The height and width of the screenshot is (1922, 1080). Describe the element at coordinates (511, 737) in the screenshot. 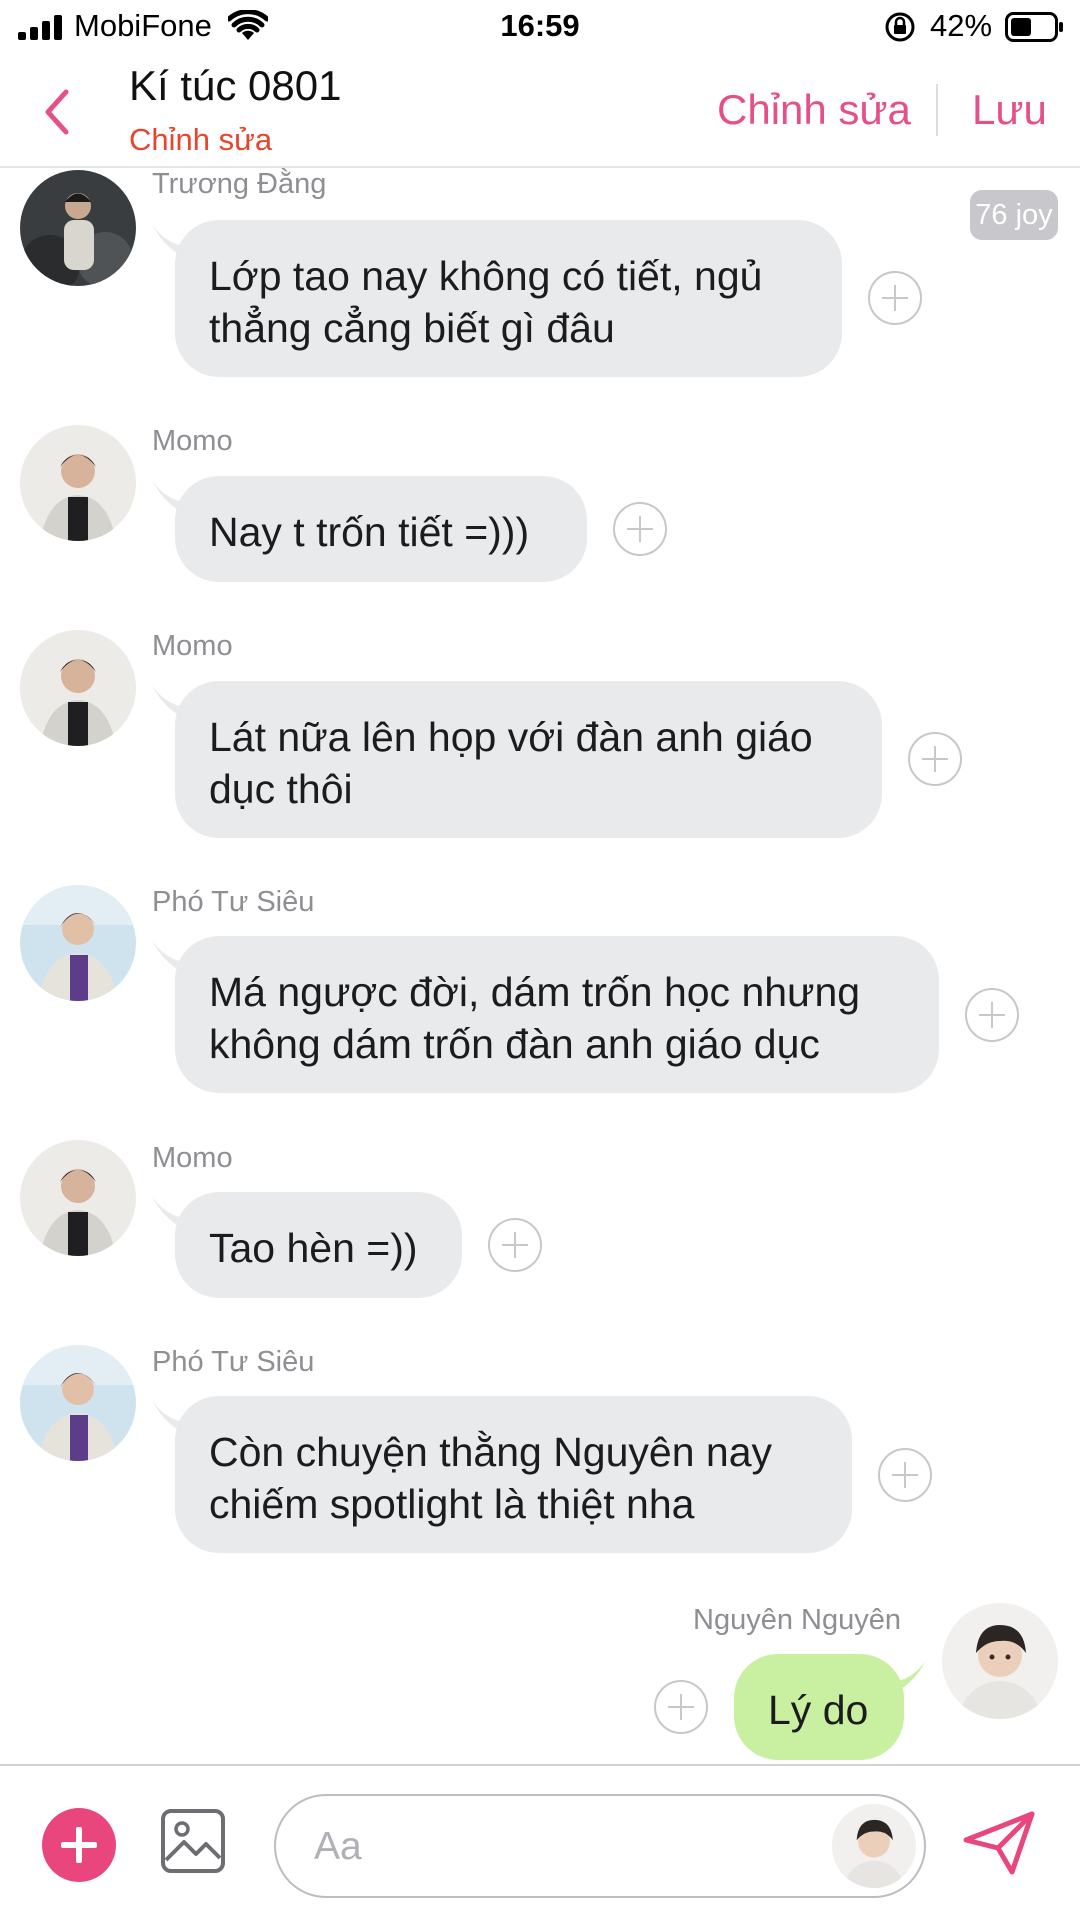

I see `message-line: Lát nữa lên họp với đàn anh giáo` at that location.